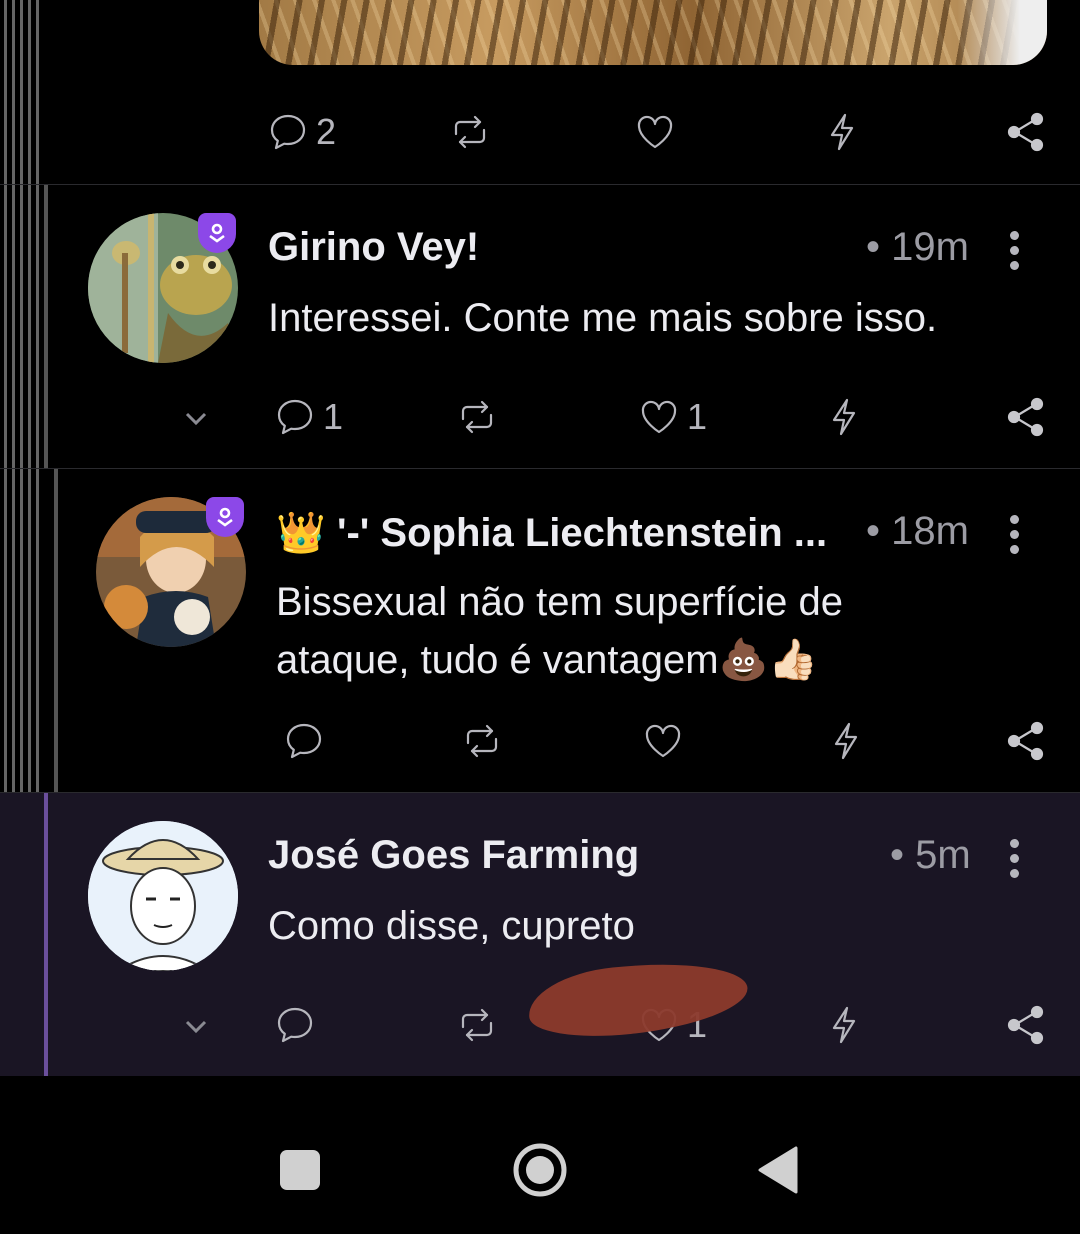  Describe the element at coordinates (653, 32) in the screenshot. I see `post-media-image` at that location.